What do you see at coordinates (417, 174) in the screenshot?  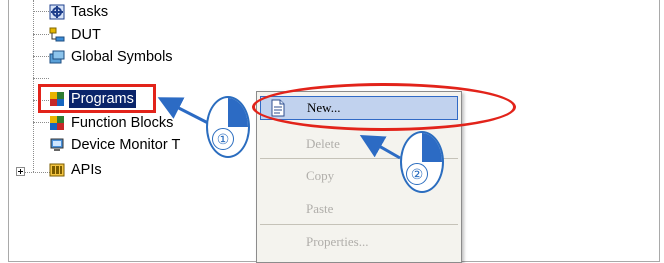 I see `step-2-label: ②` at bounding box center [417, 174].